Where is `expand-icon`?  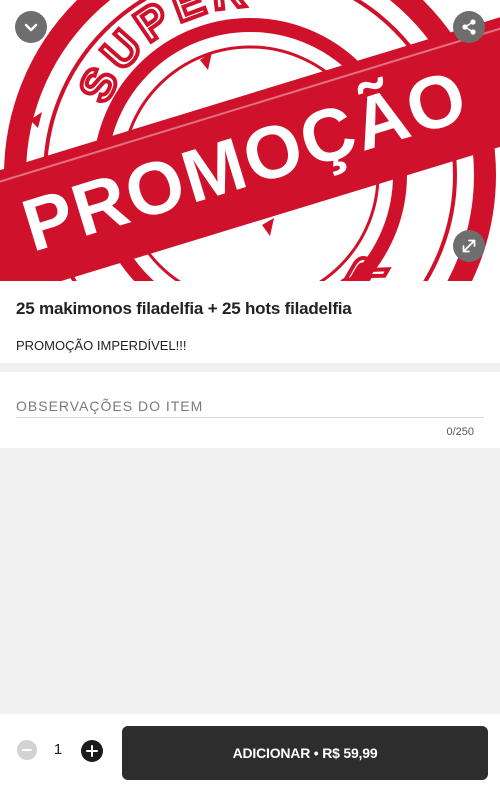 expand-icon is located at coordinates (469, 246).